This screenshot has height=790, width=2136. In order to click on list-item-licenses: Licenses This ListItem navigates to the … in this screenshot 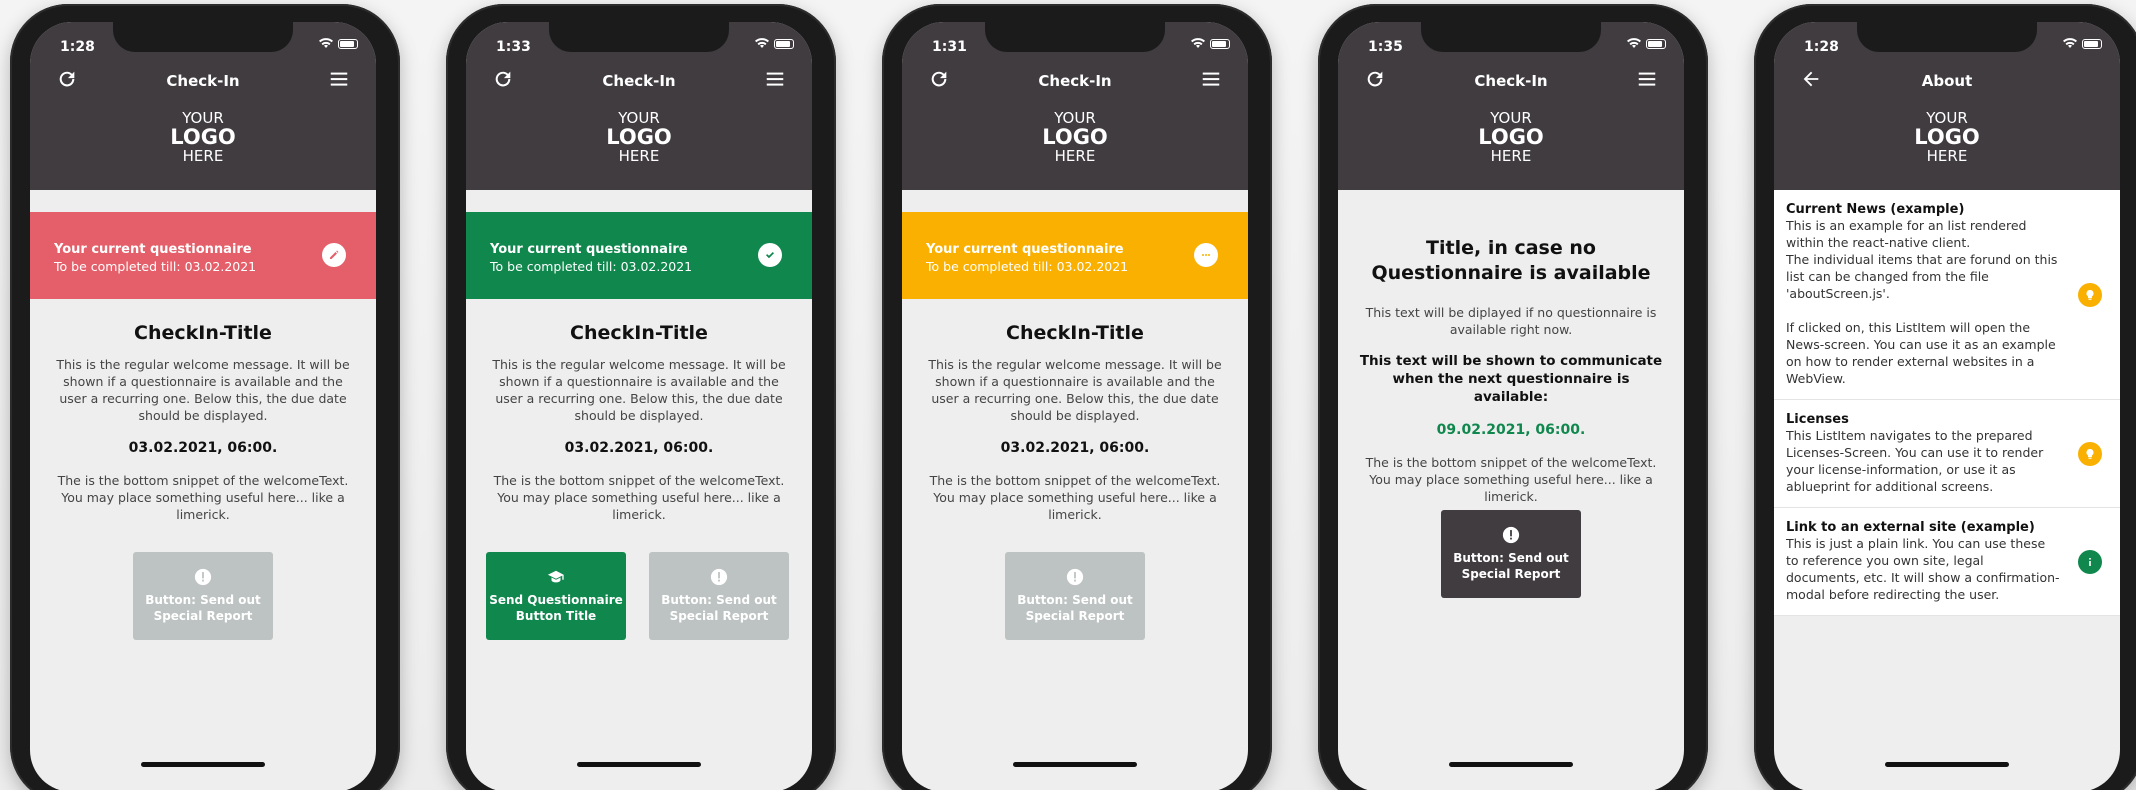, I will do `click(1947, 454)`.